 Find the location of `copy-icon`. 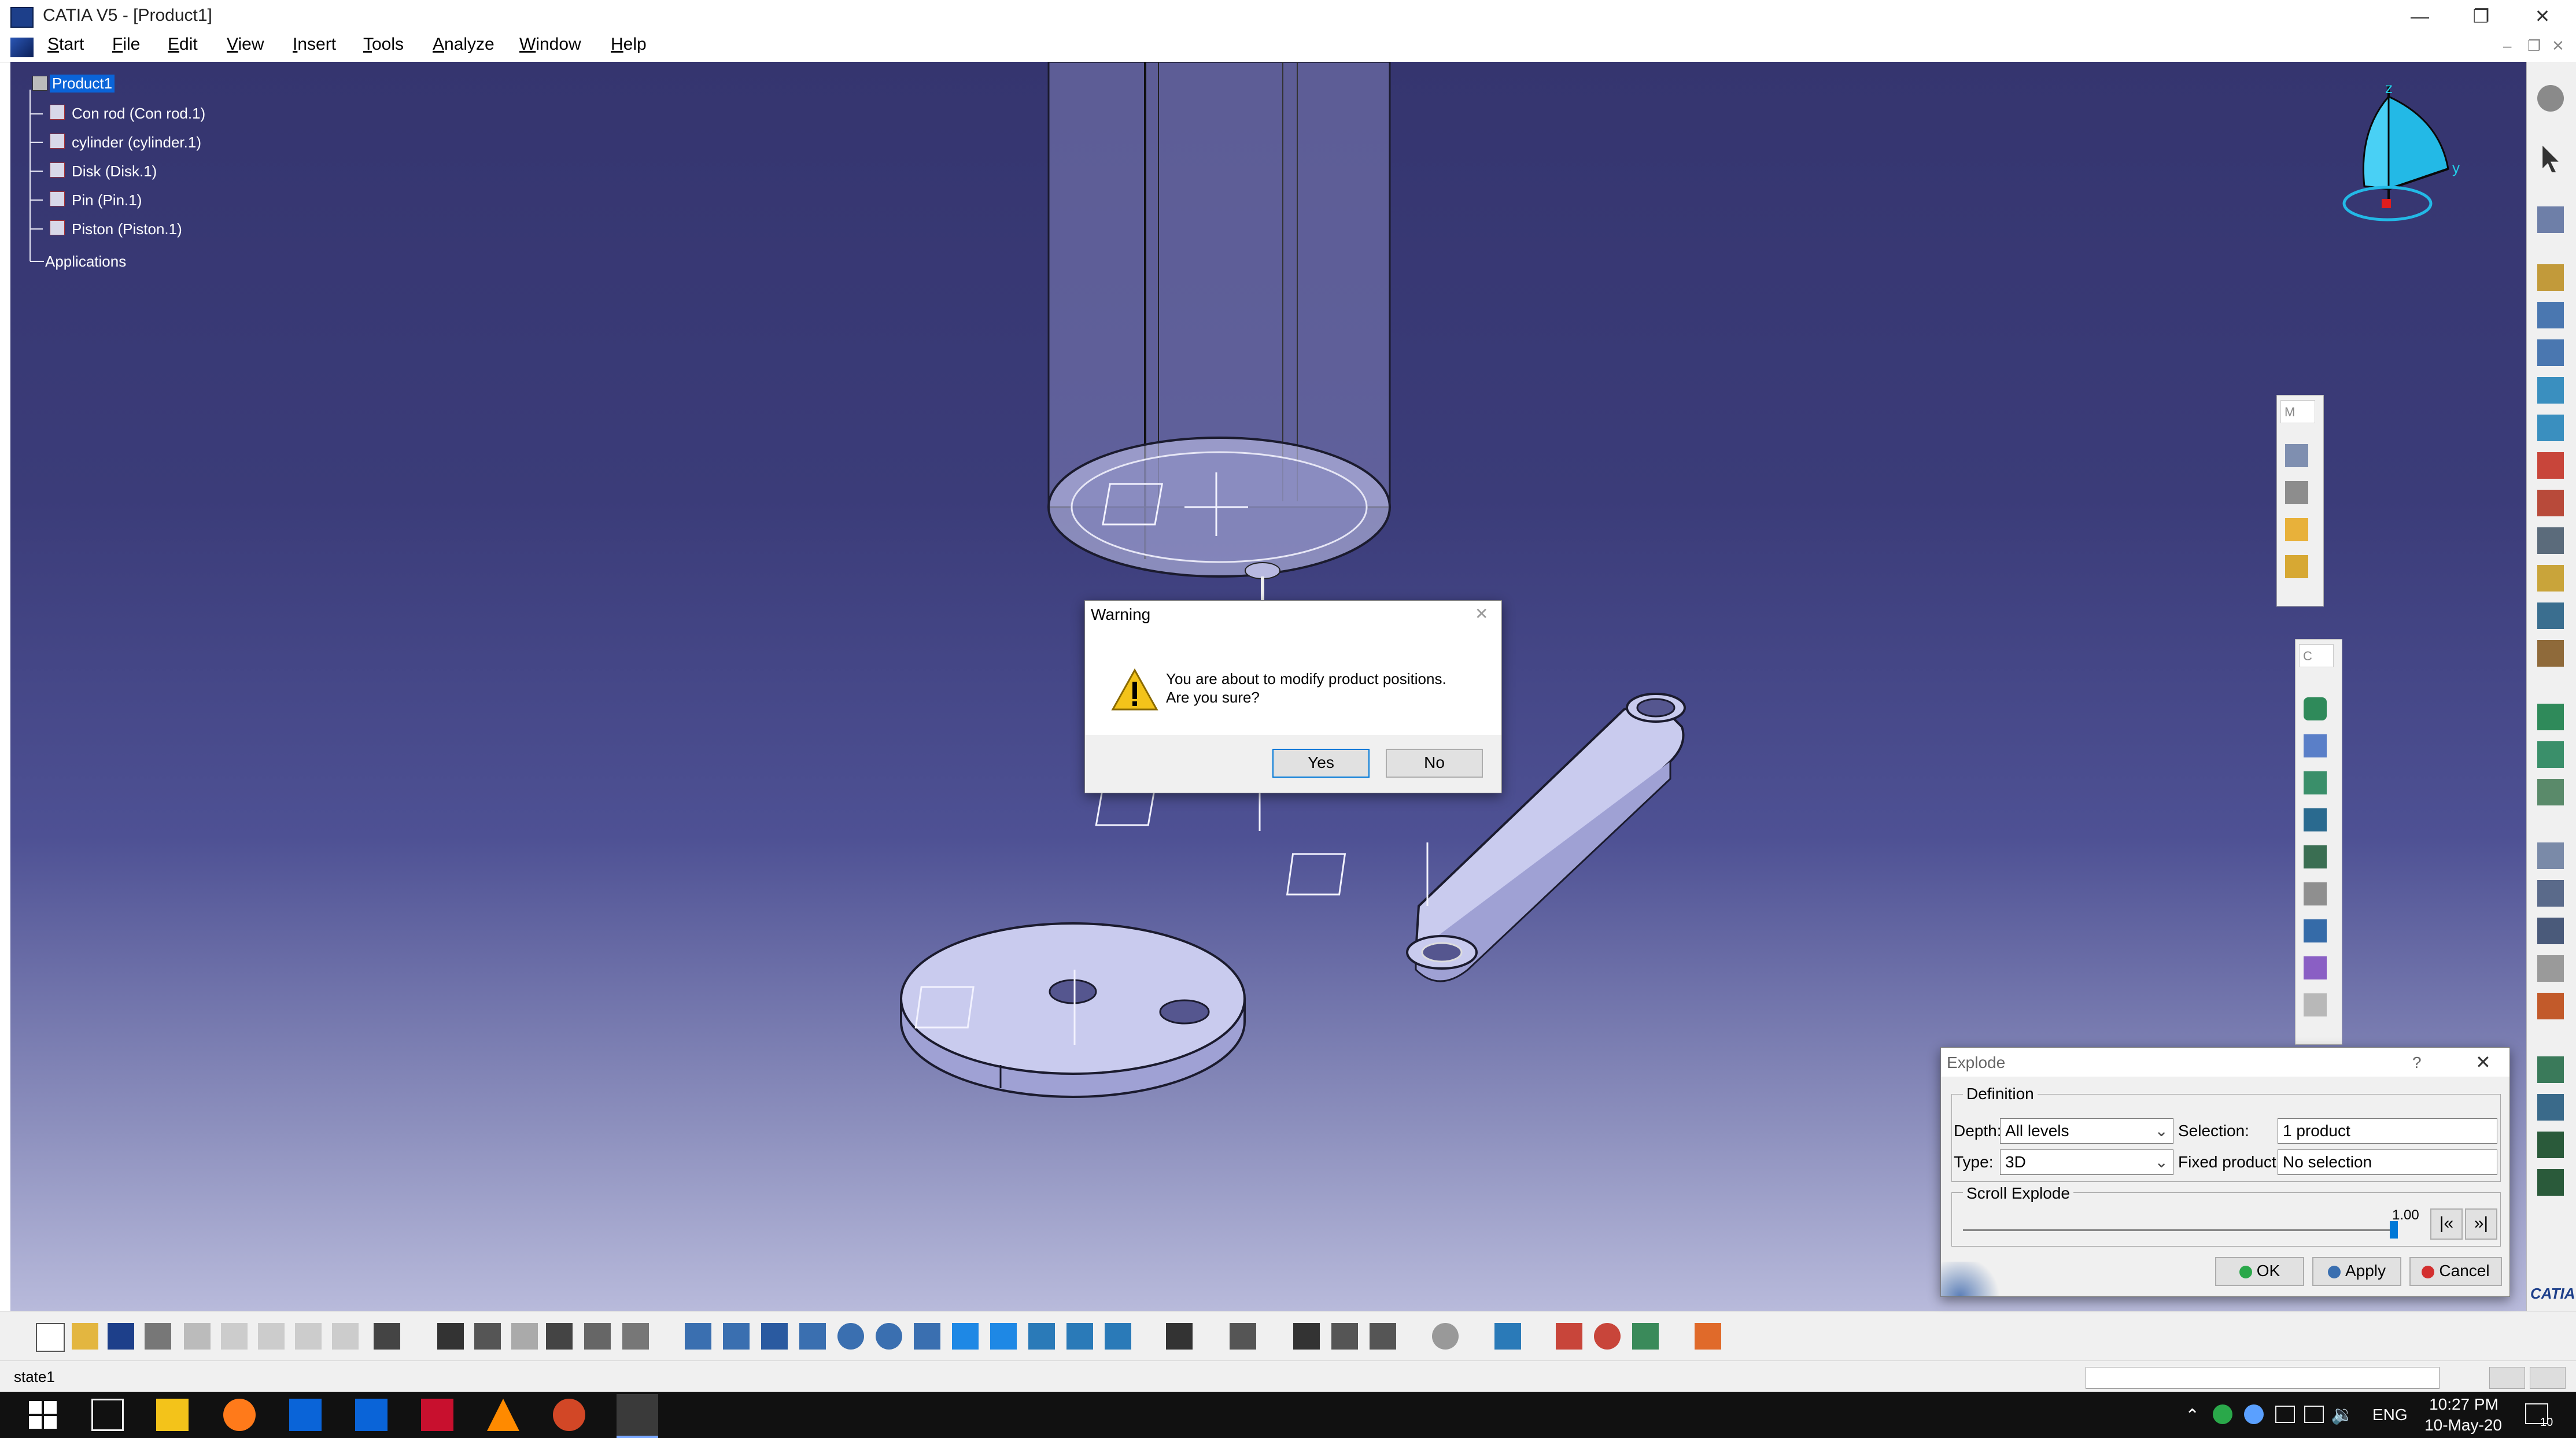

copy-icon is located at coordinates (234, 1336).